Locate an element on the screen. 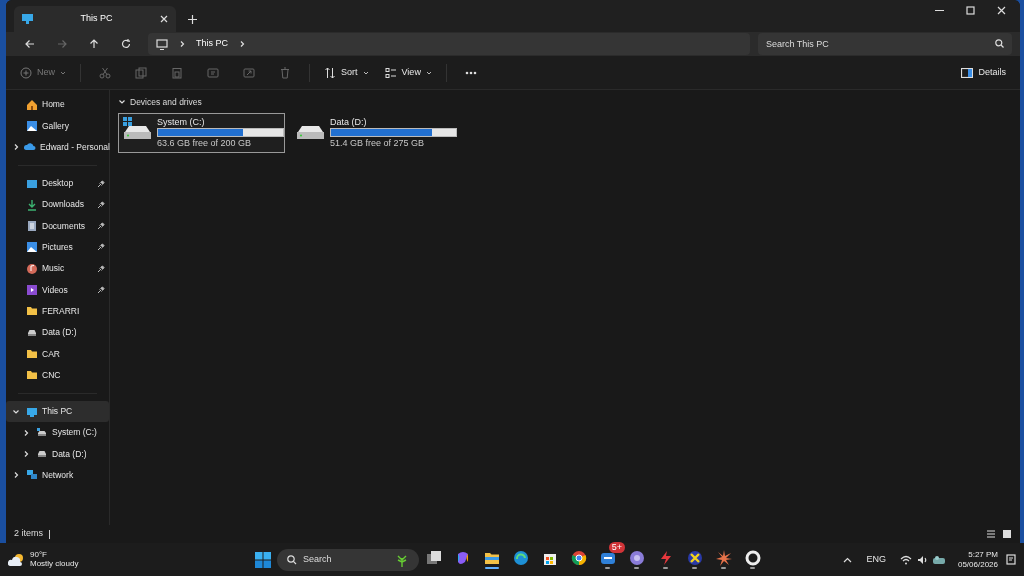 Image resolution: width=1024 pixels, height=576 pixels. address-bar: This PC is located at coordinates (449, 44).